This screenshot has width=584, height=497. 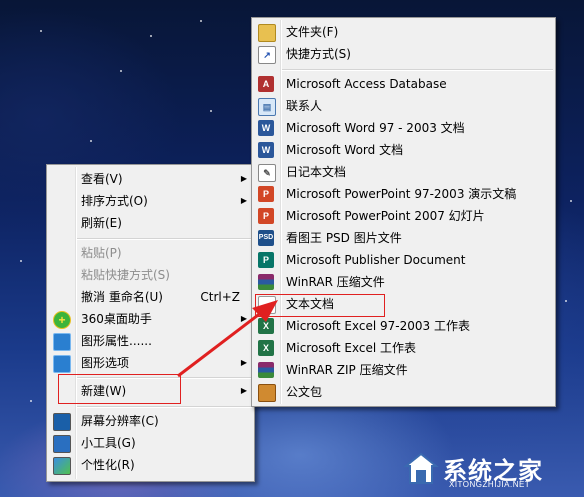 I want to click on new-item-powerpoint-2007: P Microsoft PowerPoint 2007 幻灯片, so click(x=403, y=216).